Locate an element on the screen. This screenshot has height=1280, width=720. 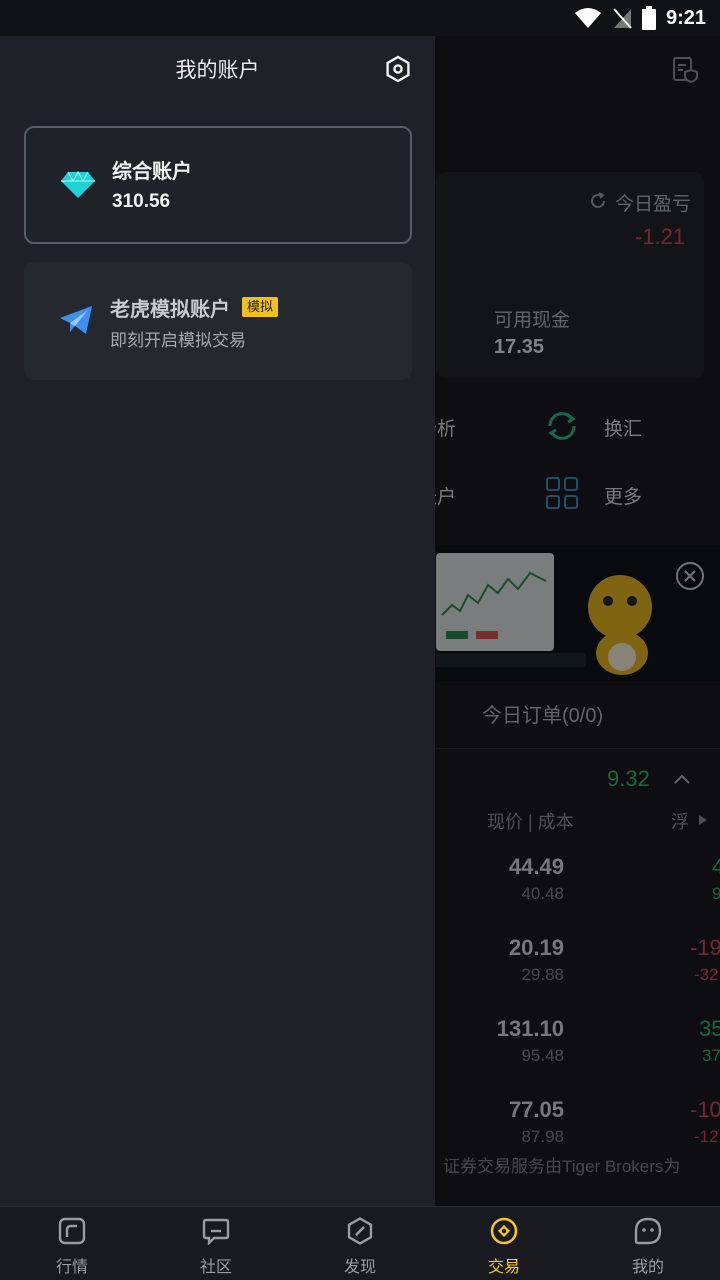
drawer-title: 我的账户 is located at coordinates (217, 70).